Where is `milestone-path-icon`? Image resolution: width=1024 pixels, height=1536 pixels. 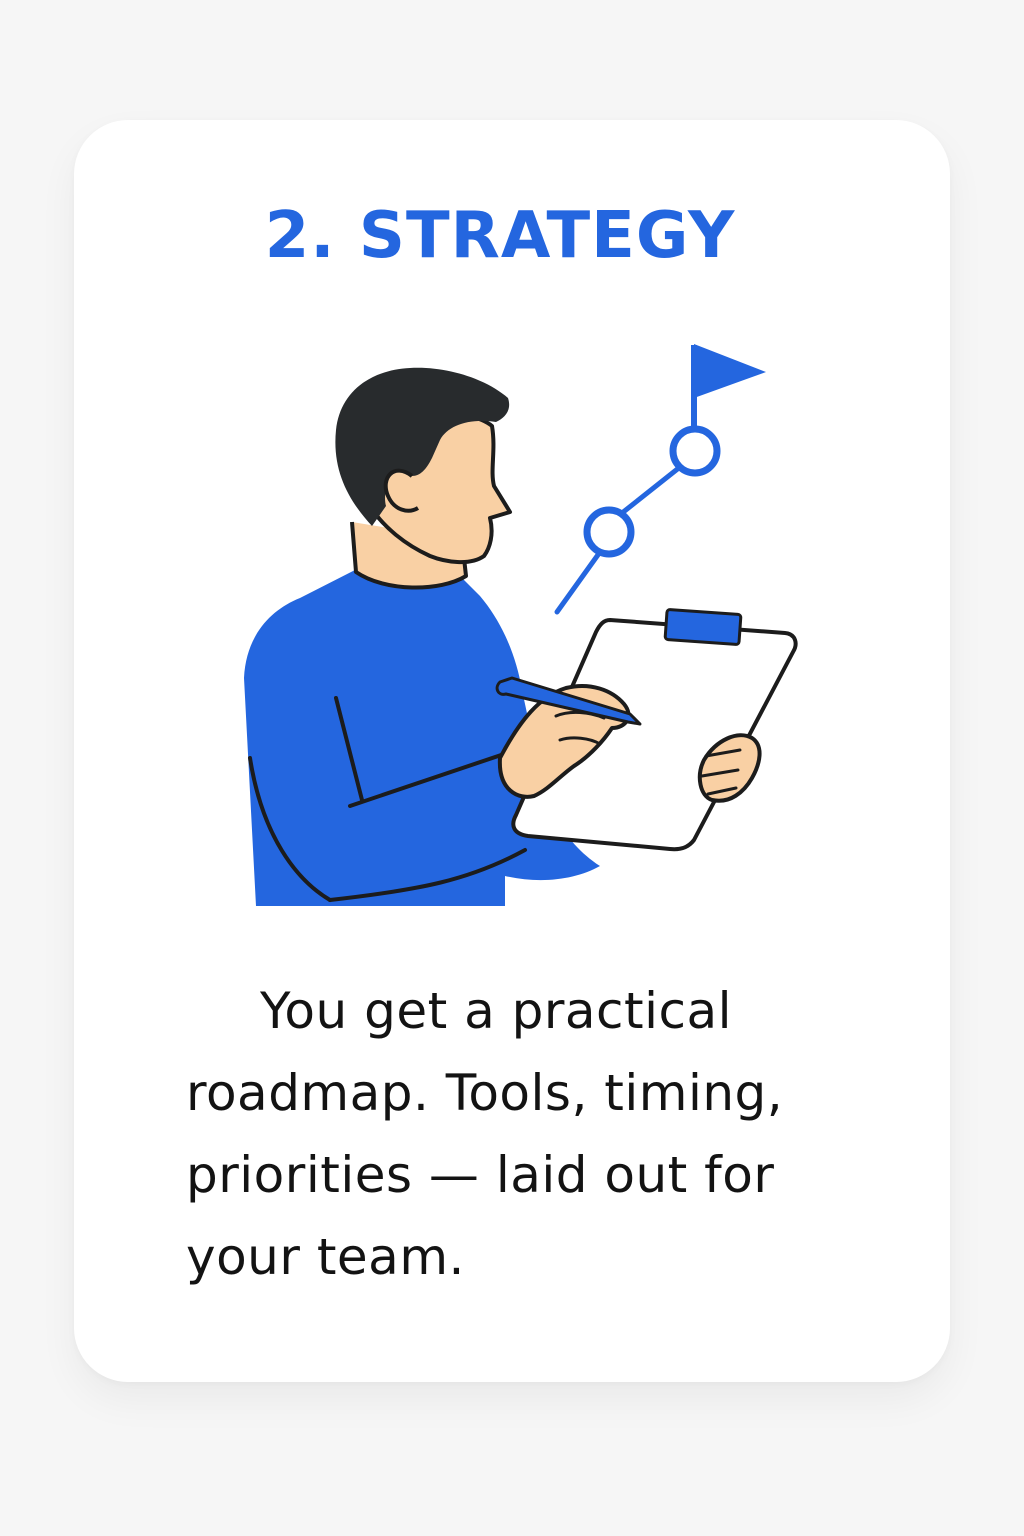 milestone-path-icon is located at coordinates (637, 520).